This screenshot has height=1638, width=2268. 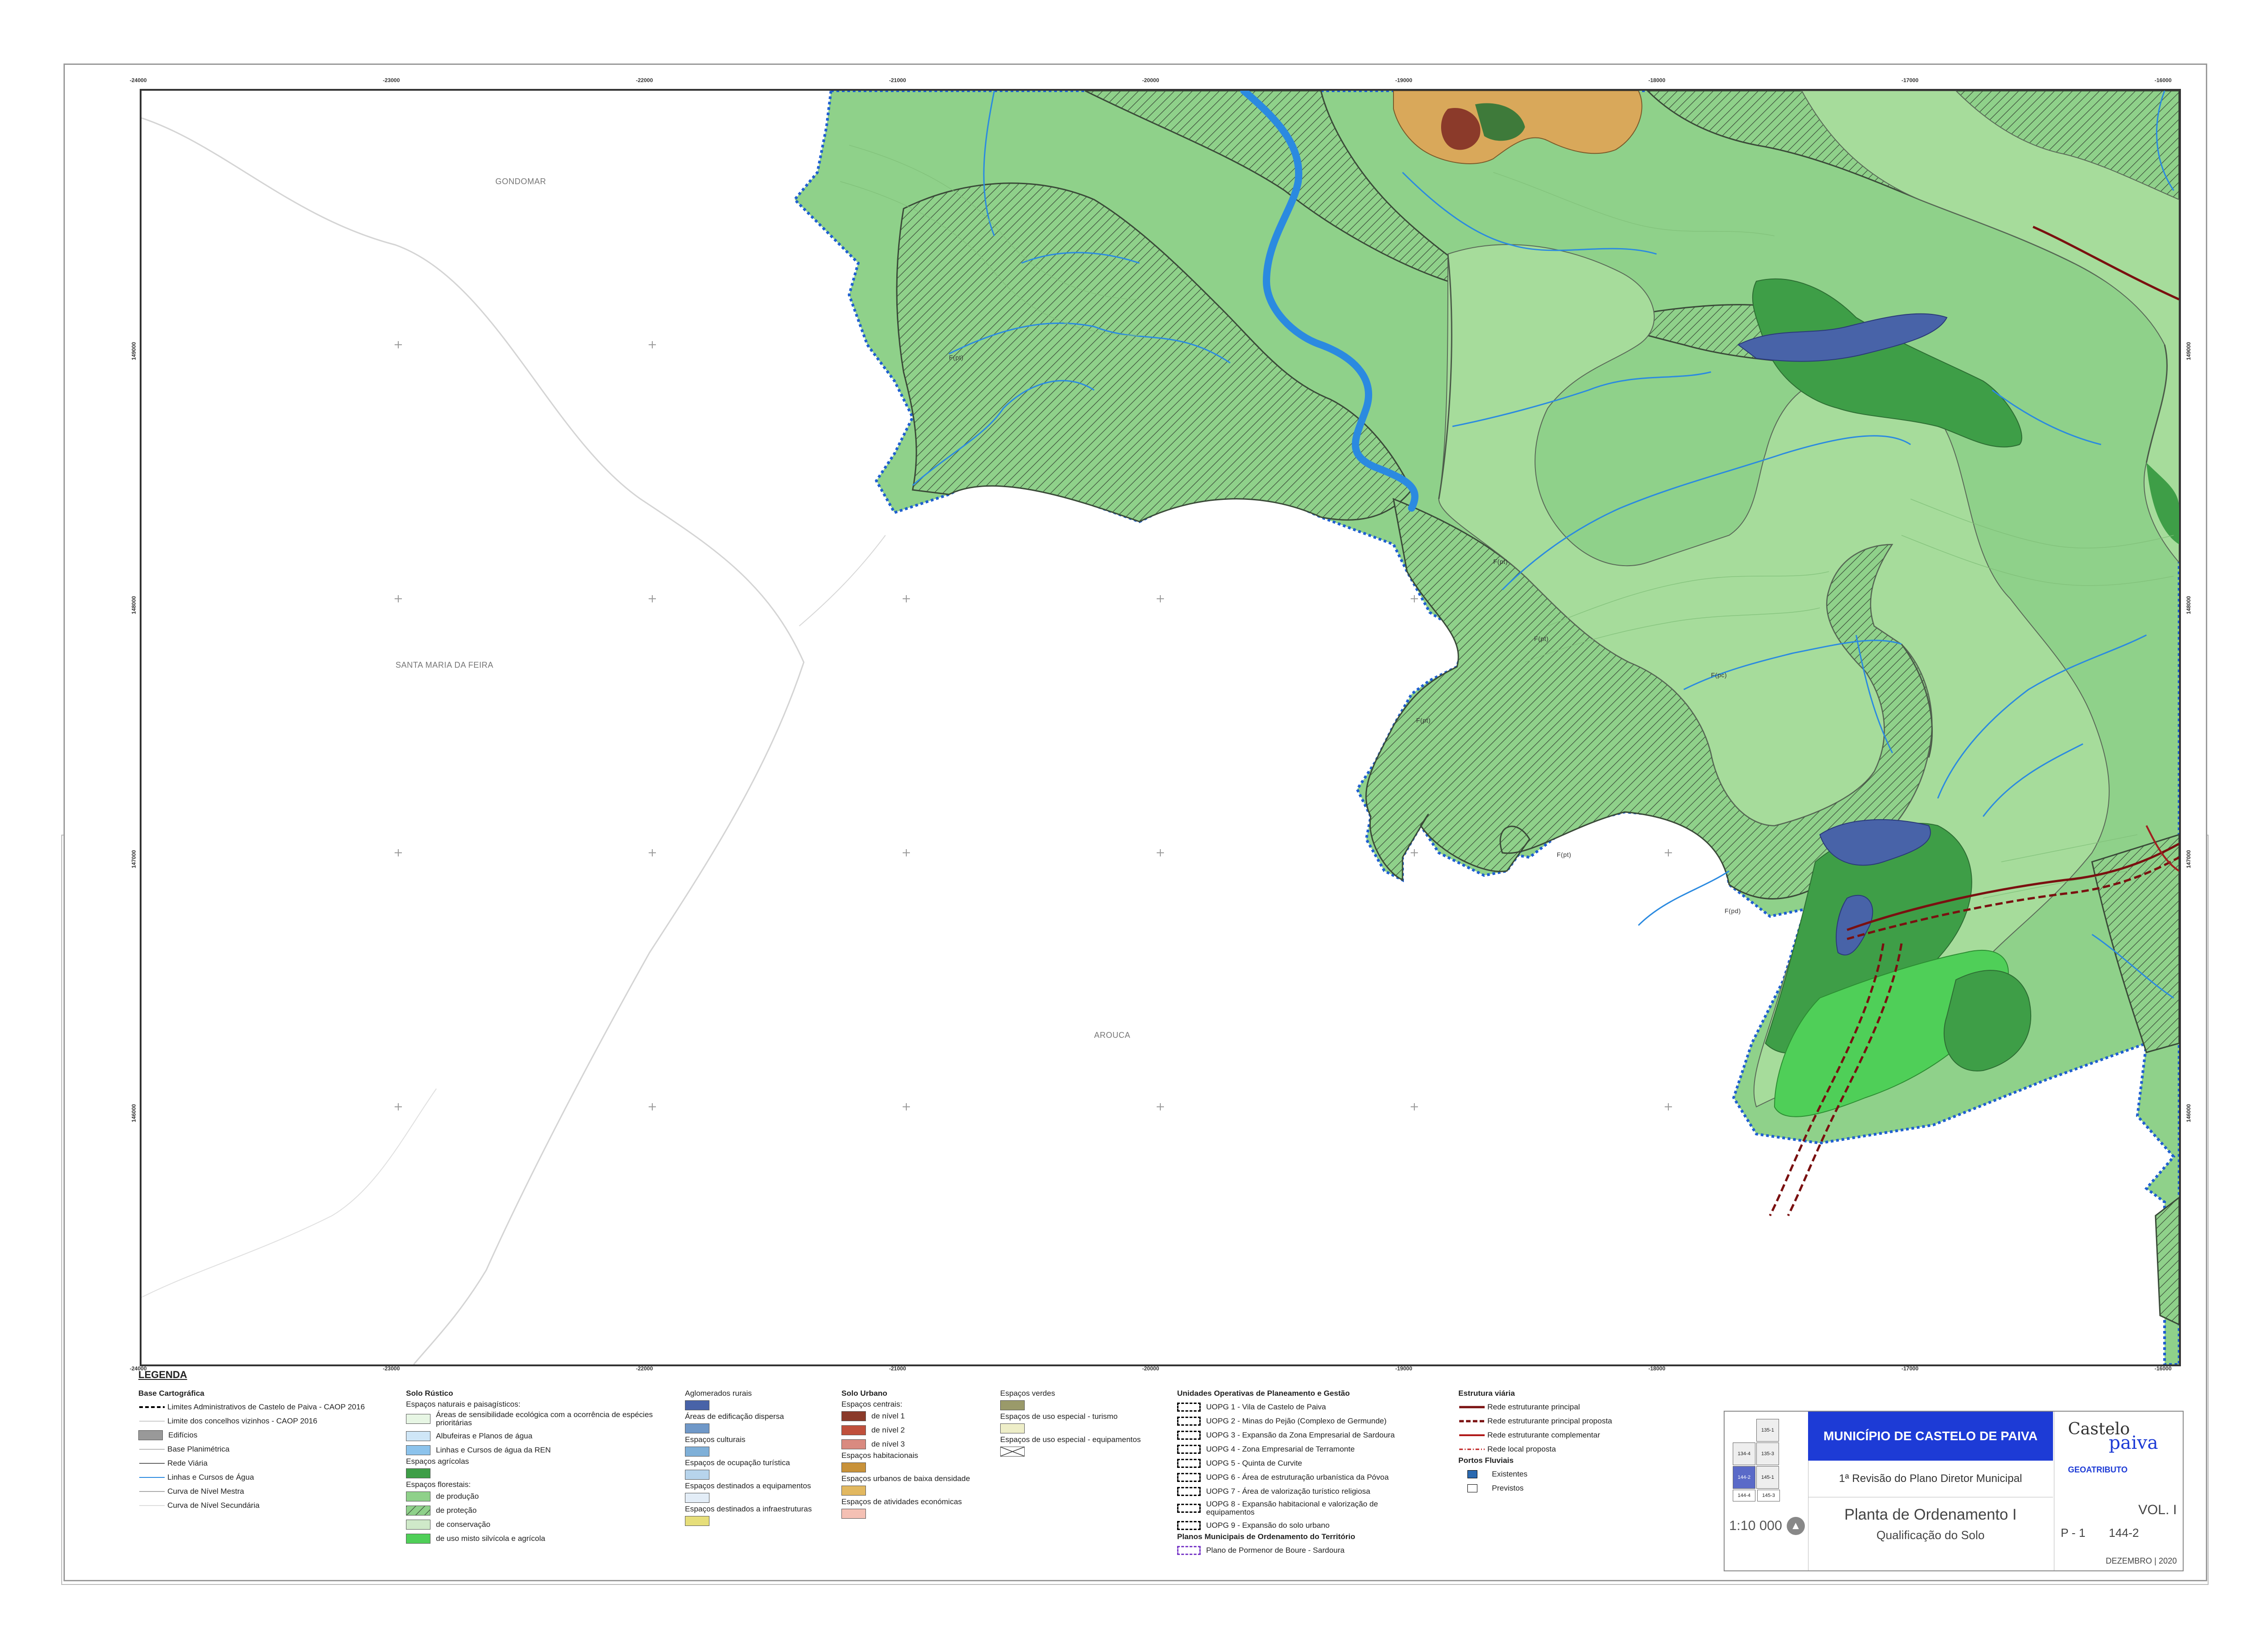 I want to click on legend-item: de conservação, so click(x=539, y=1524).